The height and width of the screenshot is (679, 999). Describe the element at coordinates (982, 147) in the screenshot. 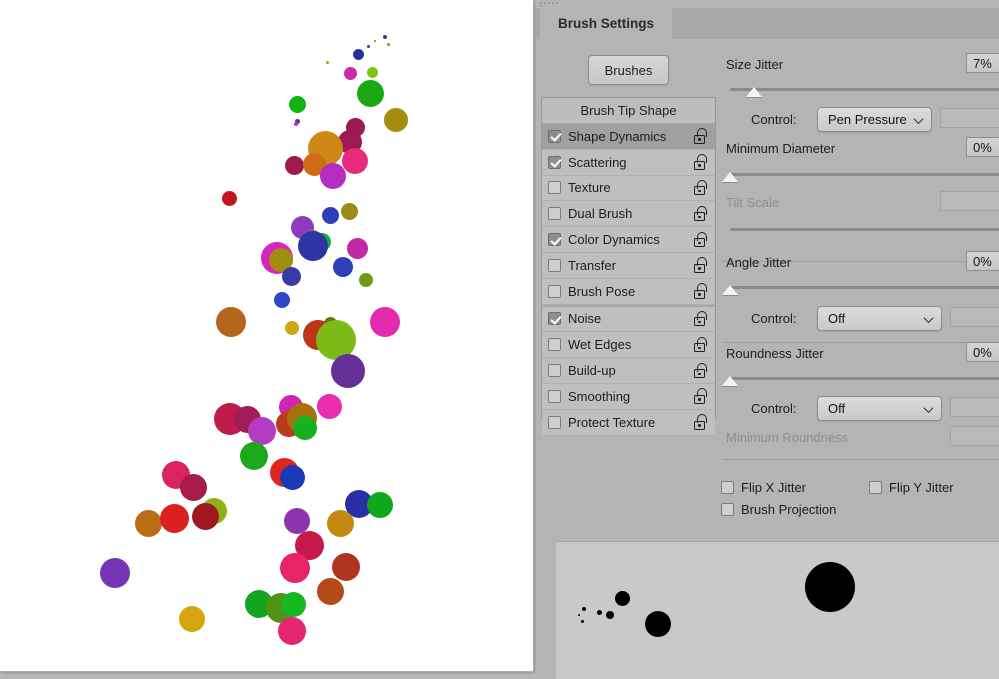

I see `minimum-diameter-value: 0%` at that location.